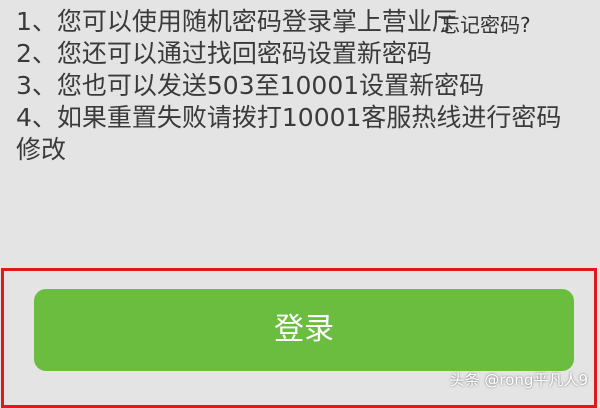 The width and height of the screenshot is (600, 408). Describe the element at coordinates (289, 133) in the screenshot. I see `help-tip-4: 4、如果重置失败请拨打10001客服热线进行密码修改` at that location.